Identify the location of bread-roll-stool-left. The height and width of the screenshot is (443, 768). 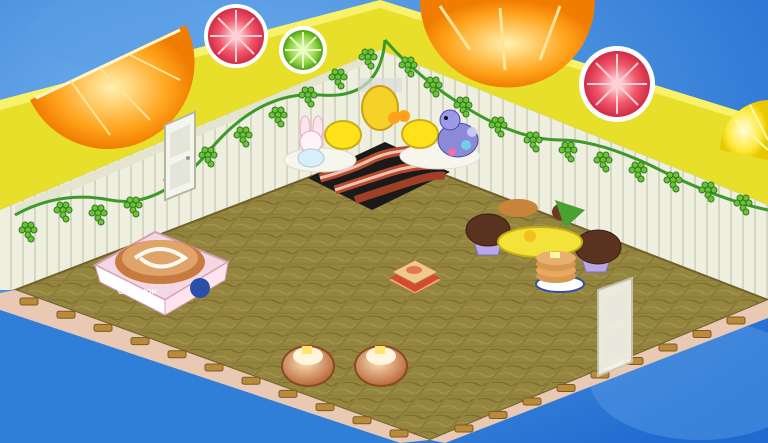
(308, 366).